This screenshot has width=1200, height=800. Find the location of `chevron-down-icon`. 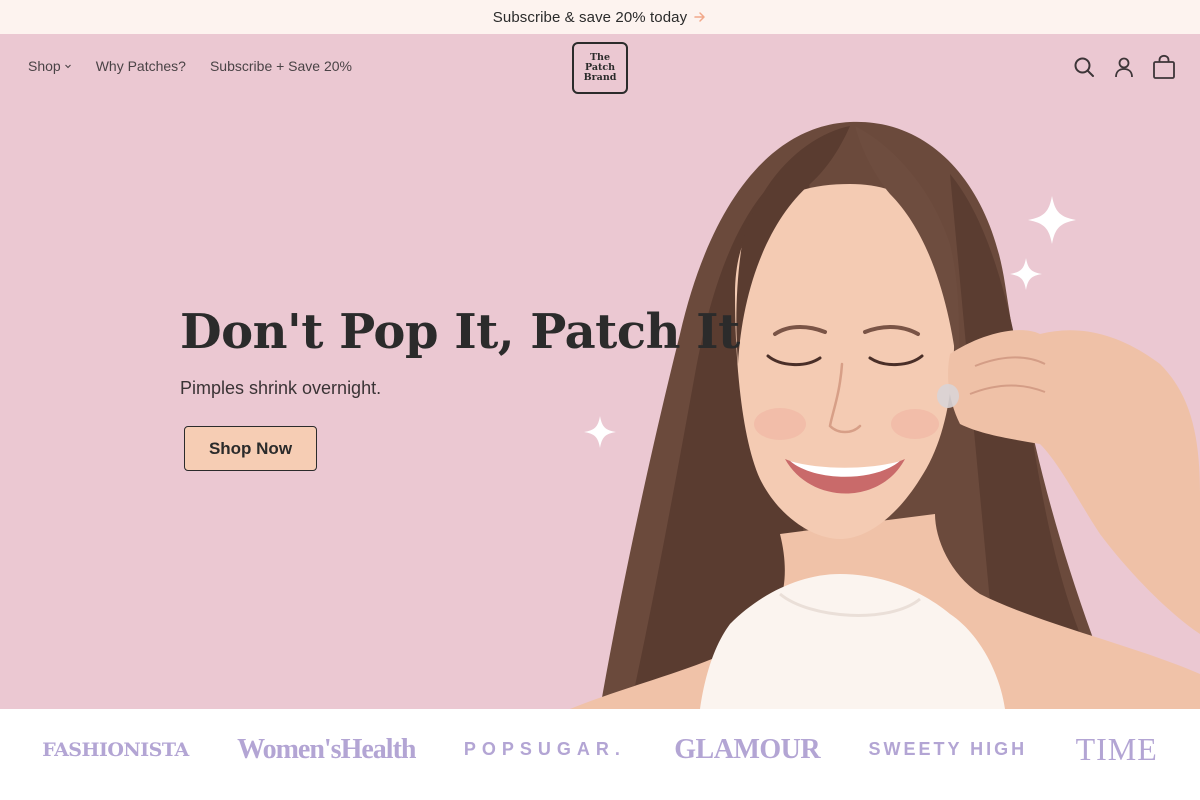

chevron-down-icon is located at coordinates (67, 66).